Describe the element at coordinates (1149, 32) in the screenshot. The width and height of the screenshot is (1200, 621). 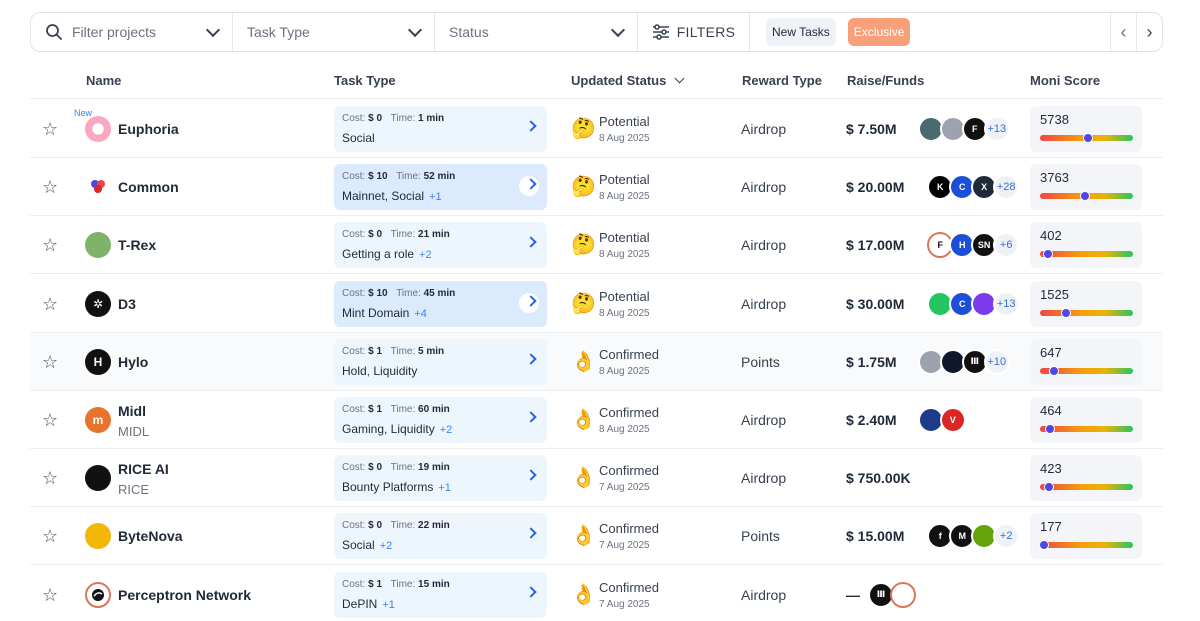
I see `chevron-right-icon: ›` at that location.